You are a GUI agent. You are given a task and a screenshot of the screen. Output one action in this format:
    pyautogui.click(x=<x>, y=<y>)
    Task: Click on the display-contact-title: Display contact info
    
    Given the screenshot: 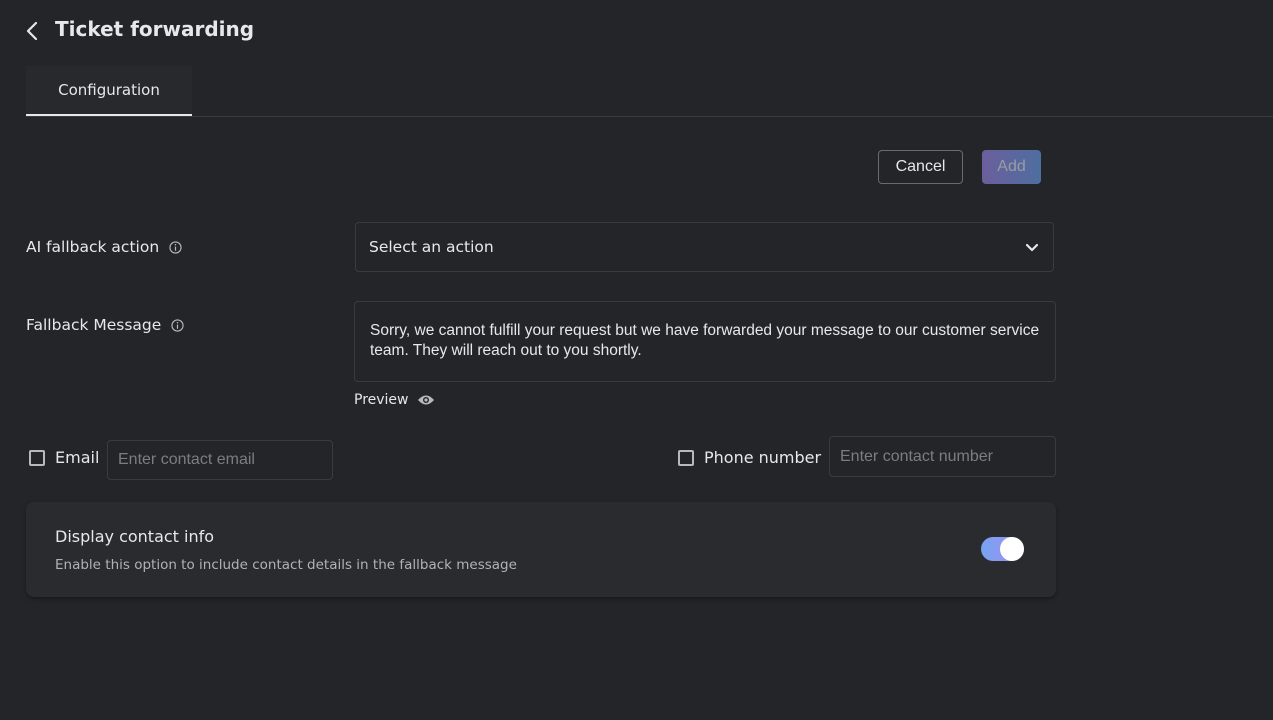 What is the action you would take?
    pyautogui.click(x=135, y=536)
    